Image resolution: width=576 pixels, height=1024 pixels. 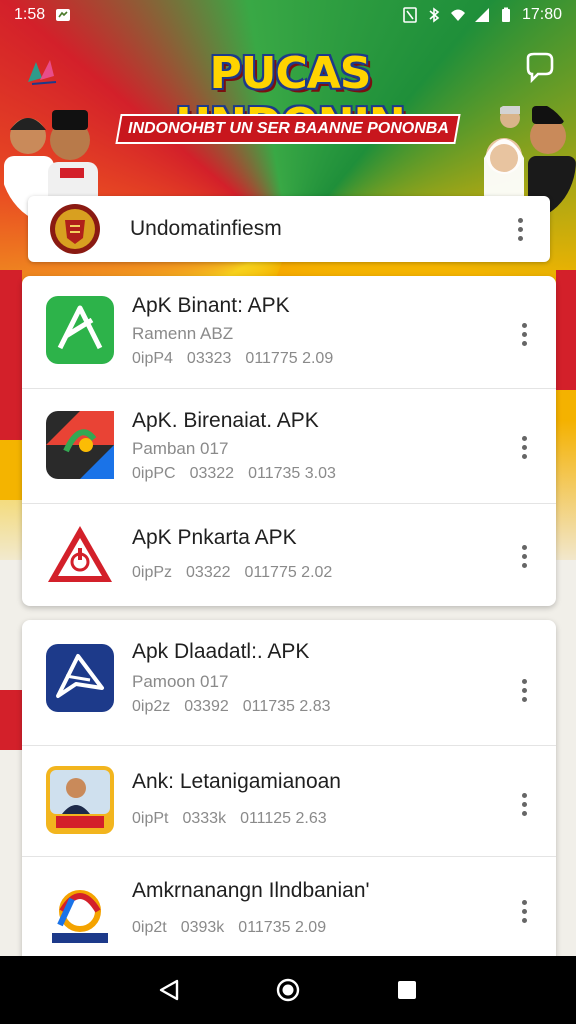 I want to click on nfc-icon, so click(x=410, y=15).